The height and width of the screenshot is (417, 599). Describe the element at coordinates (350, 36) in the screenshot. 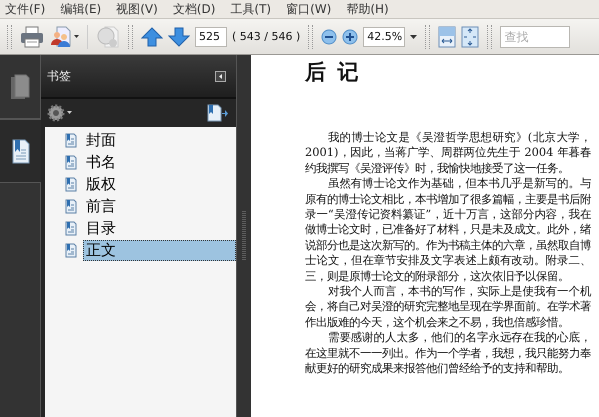

I see `zoom-in-icon` at that location.